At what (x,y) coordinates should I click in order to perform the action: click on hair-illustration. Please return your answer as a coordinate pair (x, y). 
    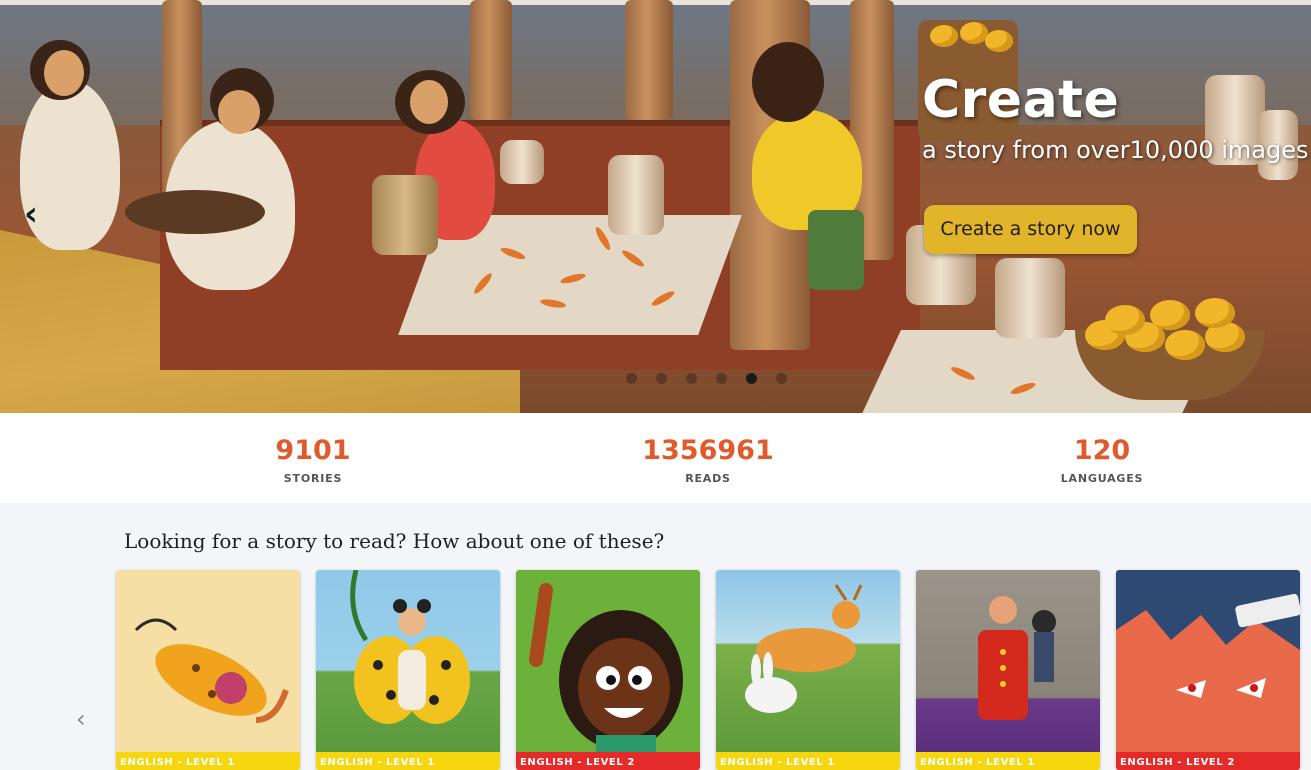
    Looking at the image, I should click on (788, 82).